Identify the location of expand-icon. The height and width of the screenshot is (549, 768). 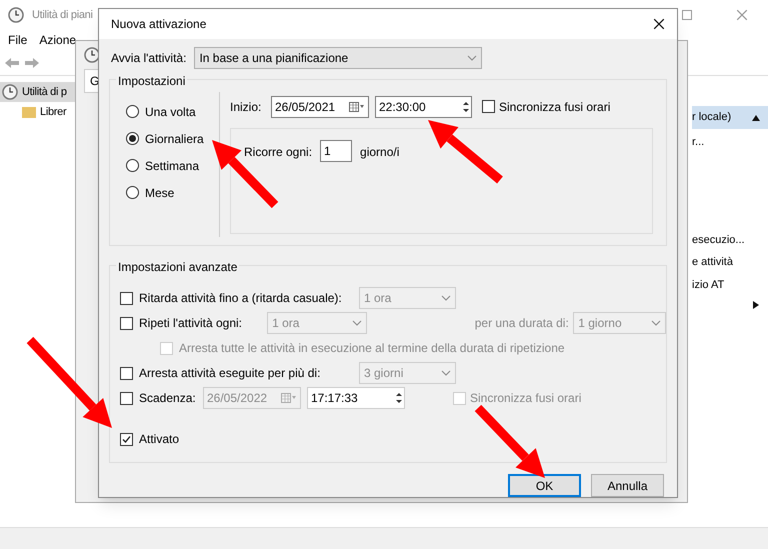
(756, 305).